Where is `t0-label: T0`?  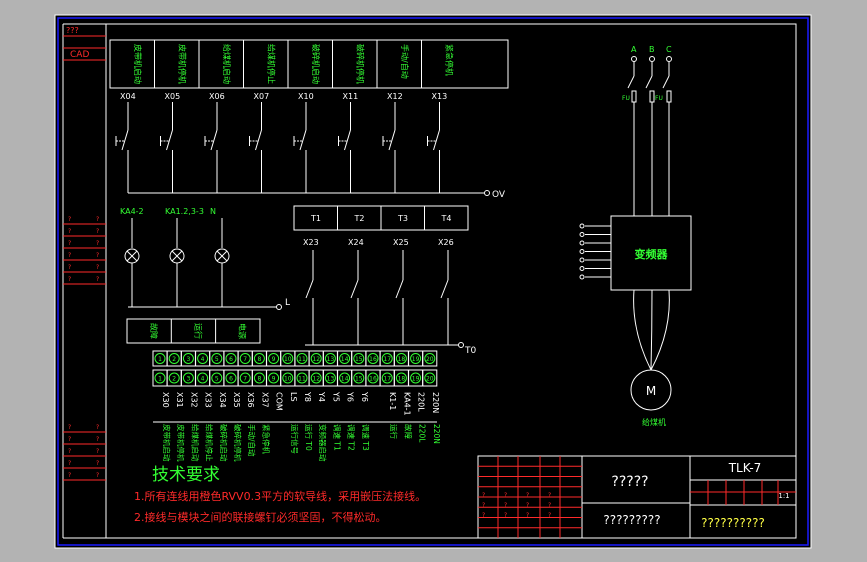 t0-label: T0 is located at coordinates (470, 351).